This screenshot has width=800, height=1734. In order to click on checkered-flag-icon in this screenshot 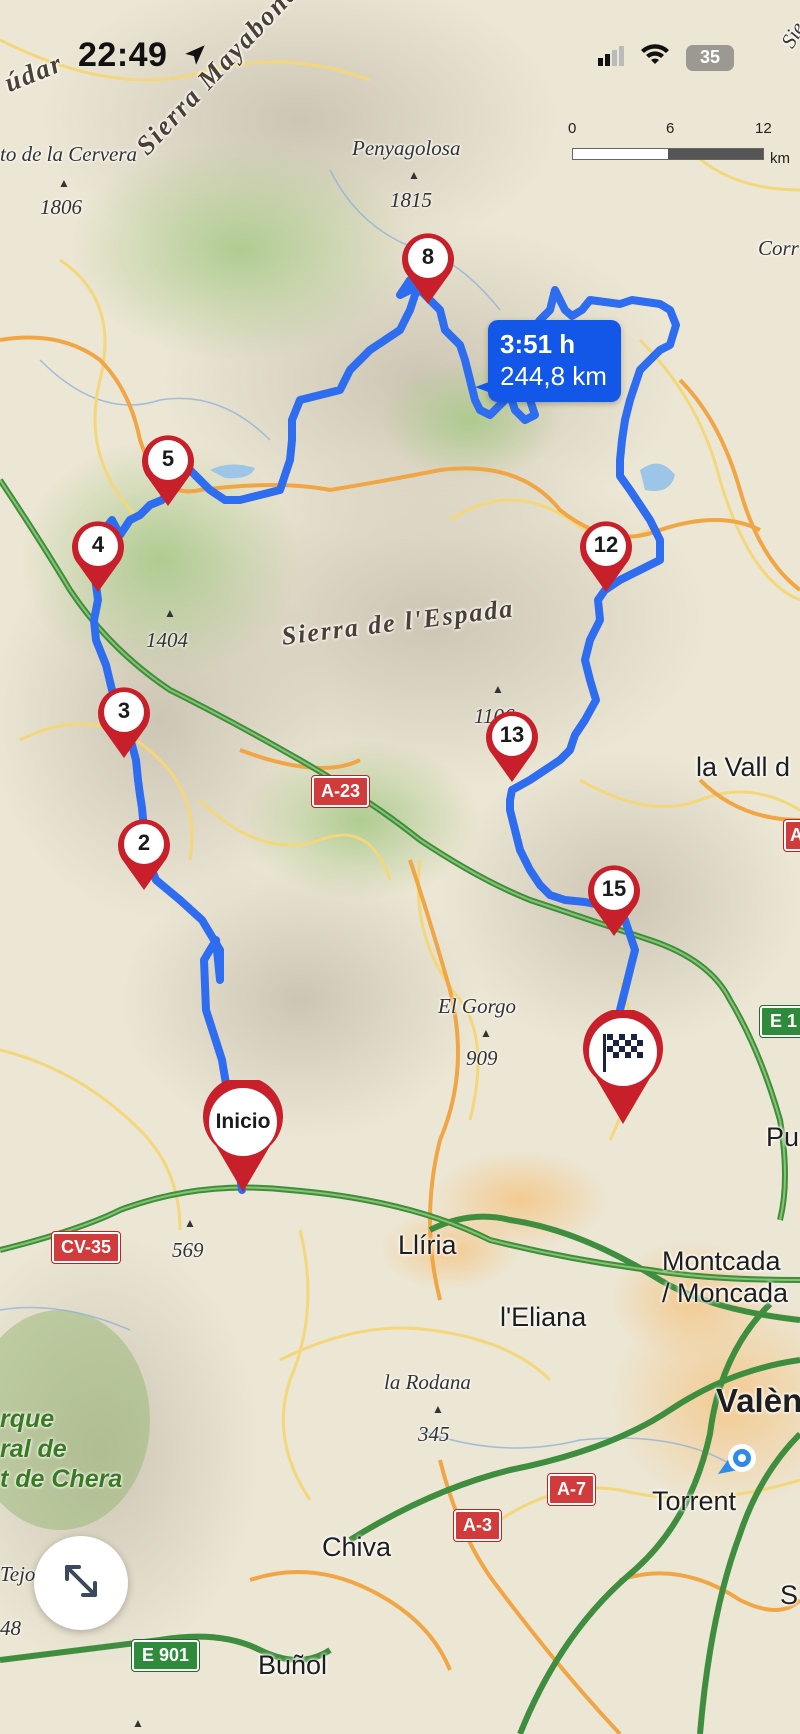, I will do `click(623, 1054)`.